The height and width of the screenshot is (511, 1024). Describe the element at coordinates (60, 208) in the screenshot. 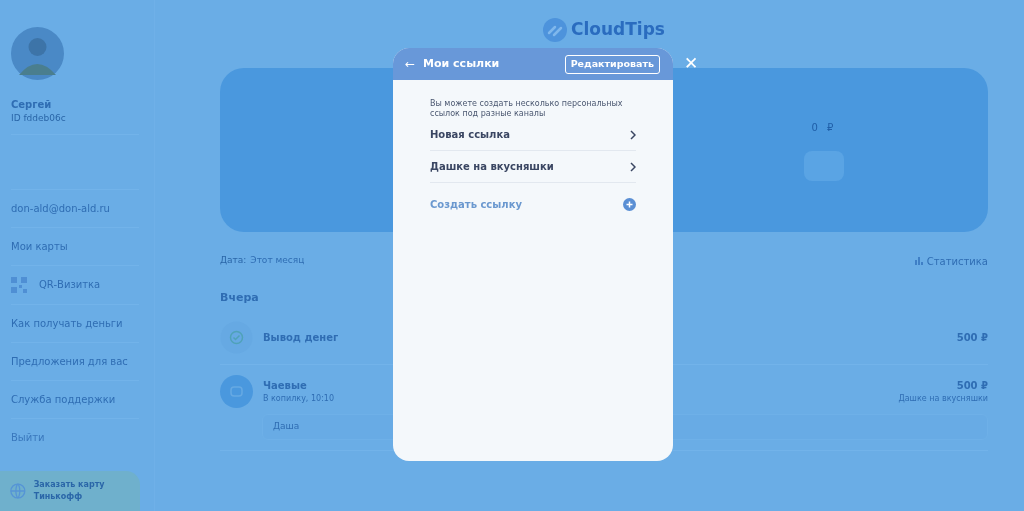

I see `sidebar-item: don-ald@don-ald.ru` at that location.